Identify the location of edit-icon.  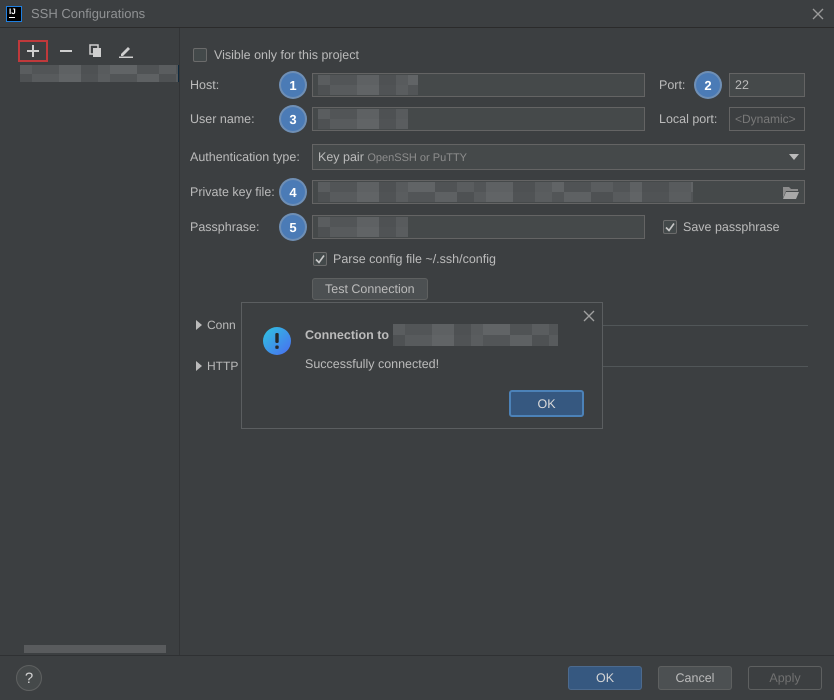
(126, 51).